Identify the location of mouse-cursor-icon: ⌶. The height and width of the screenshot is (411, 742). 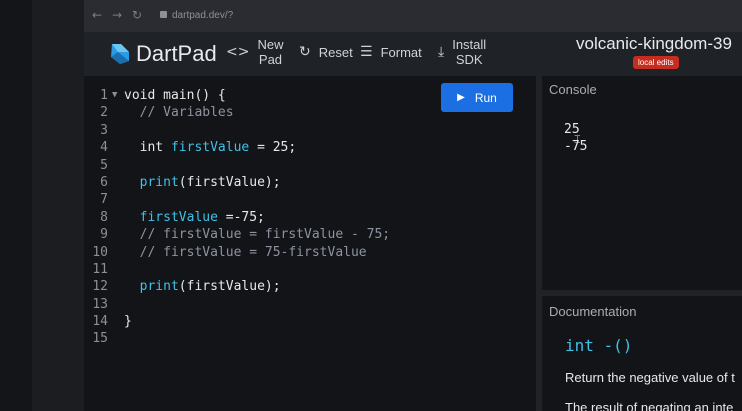
(577, 140).